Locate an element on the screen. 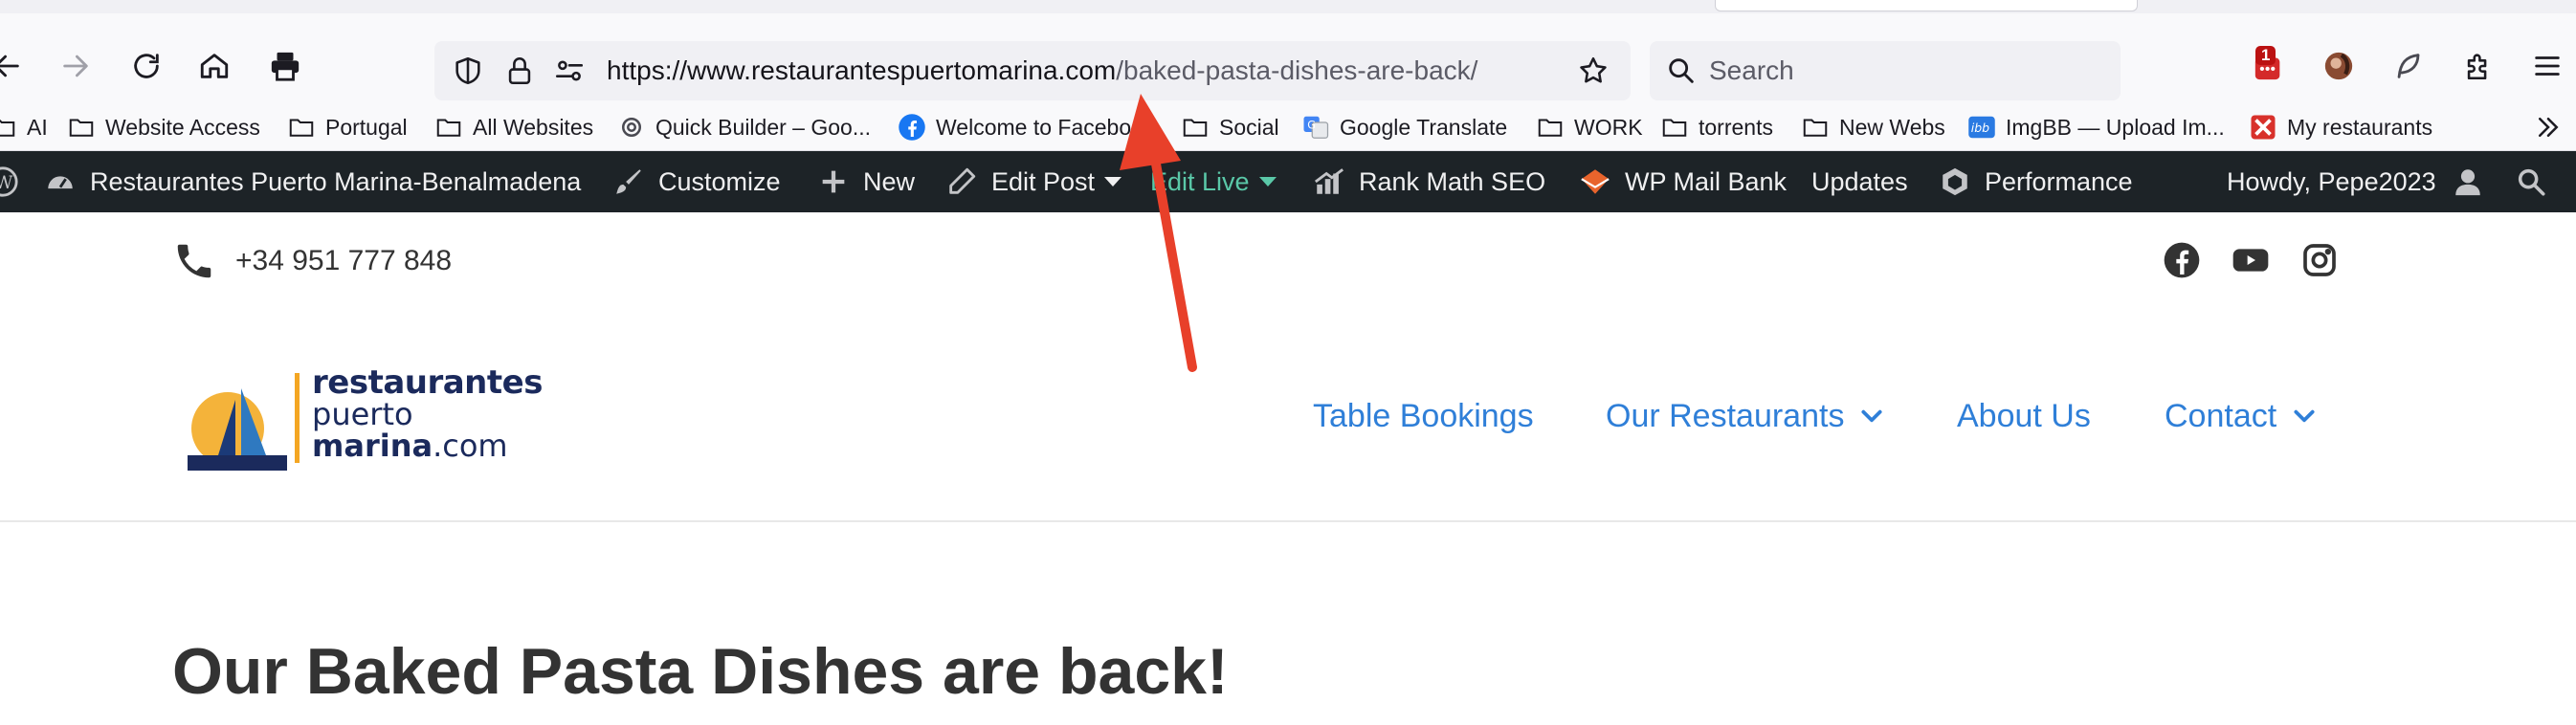  bookmark-label: Social is located at coordinates (1249, 127).